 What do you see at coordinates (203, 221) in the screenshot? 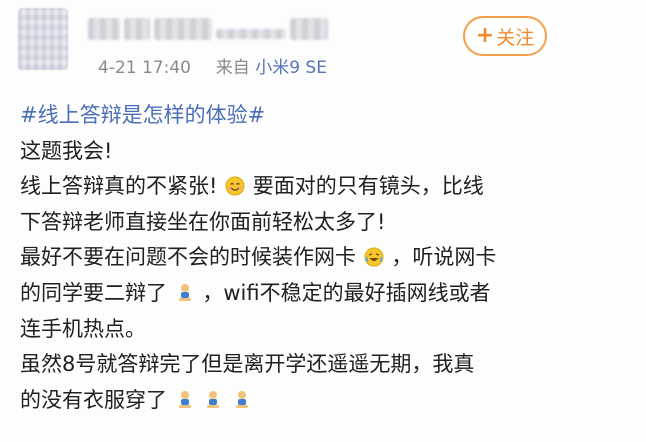
I see `post-text: 下答辩老师直接坐在你面前轻松太多了!` at bounding box center [203, 221].